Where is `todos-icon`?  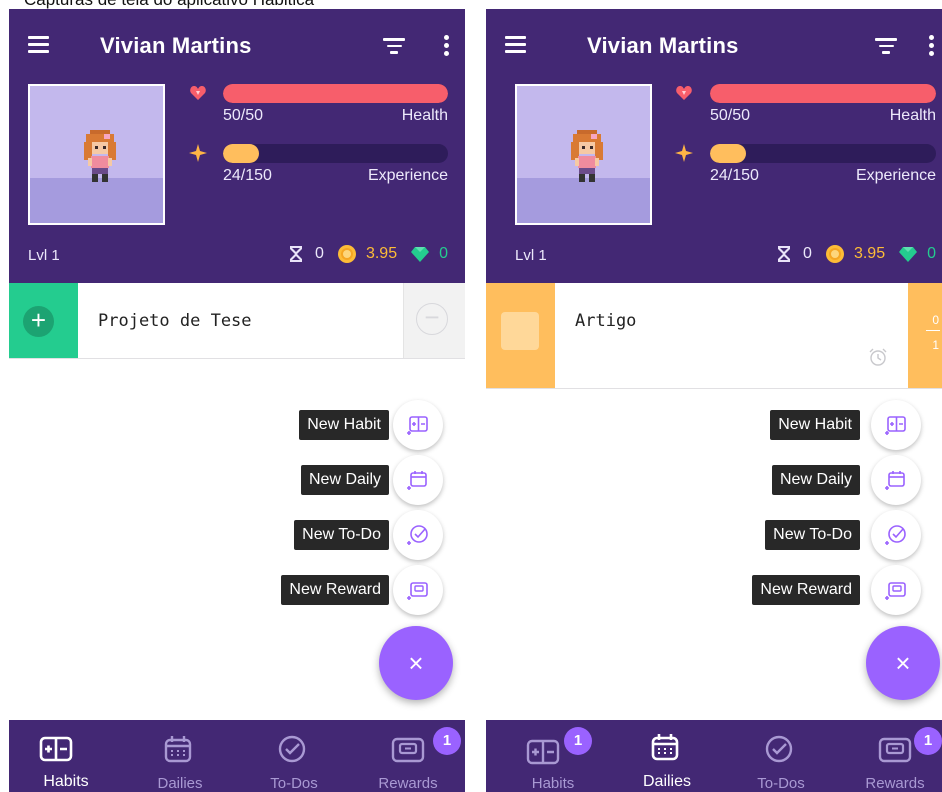
todos-icon is located at coordinates (292, 749).